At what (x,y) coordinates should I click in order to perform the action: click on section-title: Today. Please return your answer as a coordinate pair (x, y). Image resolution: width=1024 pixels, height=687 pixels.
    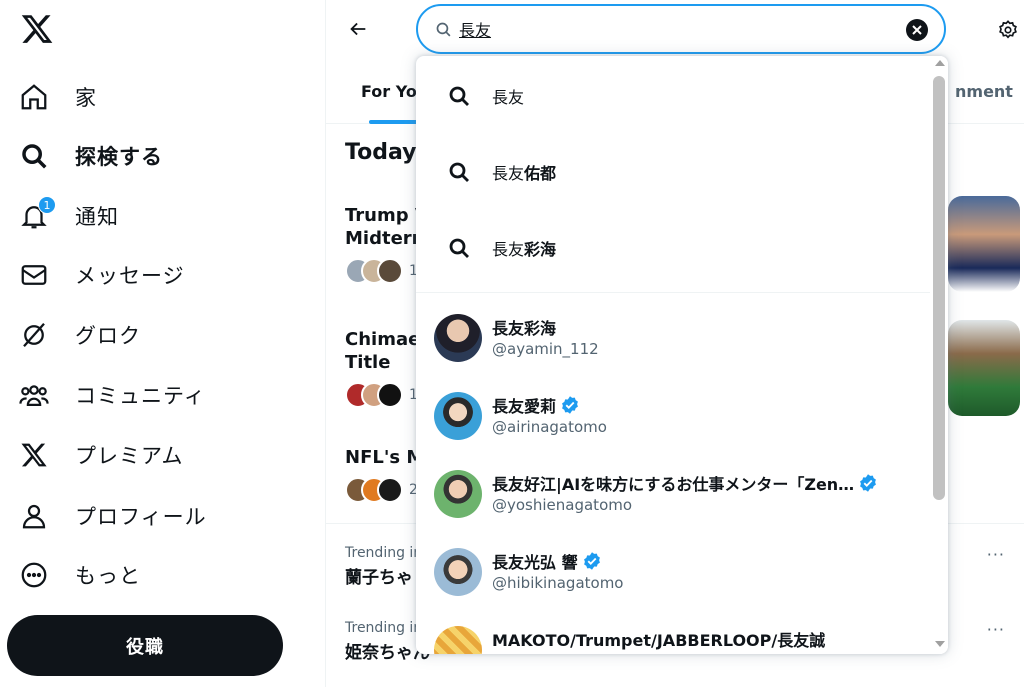
    Looking at the image, I should click on (381, 152).